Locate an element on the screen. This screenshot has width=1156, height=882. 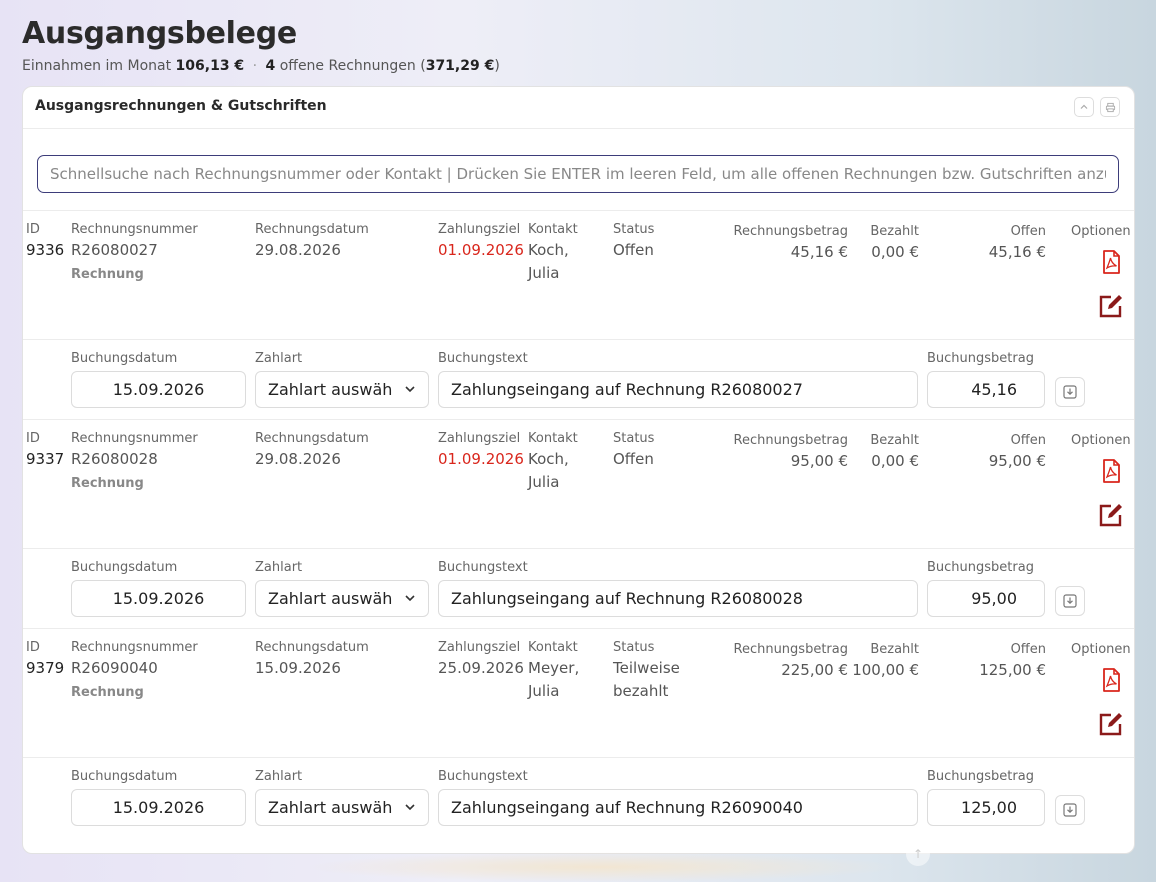
paid-amount: 100,00 € is located at coordinates (885, 670).